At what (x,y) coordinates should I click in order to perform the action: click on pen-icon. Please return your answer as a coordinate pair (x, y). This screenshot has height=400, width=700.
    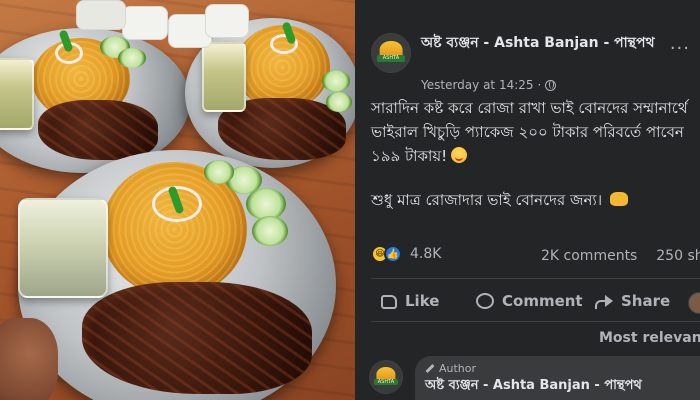
    Looking at the image, I should click on (430, 368).